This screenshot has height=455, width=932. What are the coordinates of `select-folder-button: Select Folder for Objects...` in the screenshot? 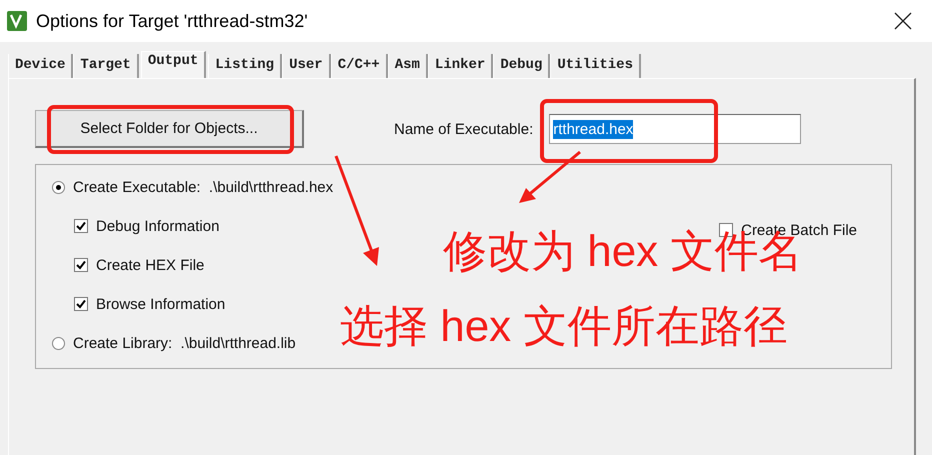 It's located at (169, 129).